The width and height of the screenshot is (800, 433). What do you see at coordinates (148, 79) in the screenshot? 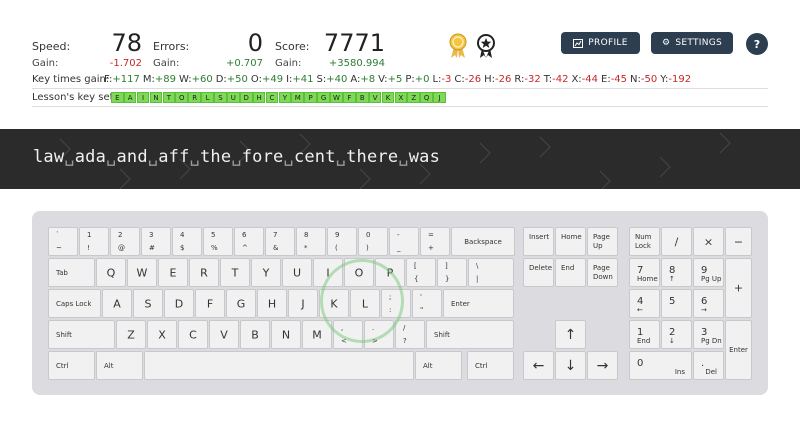
I see `key-time-key: M:` at bounding box center [148, 79].